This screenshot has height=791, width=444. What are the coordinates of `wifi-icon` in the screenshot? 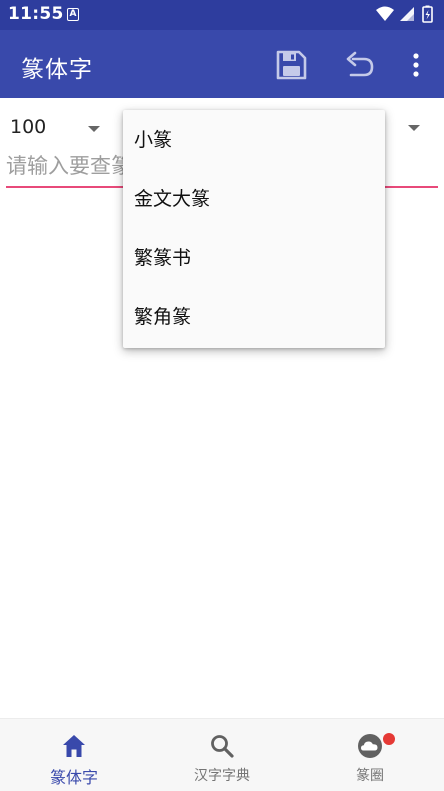 It's located at (385, 13).